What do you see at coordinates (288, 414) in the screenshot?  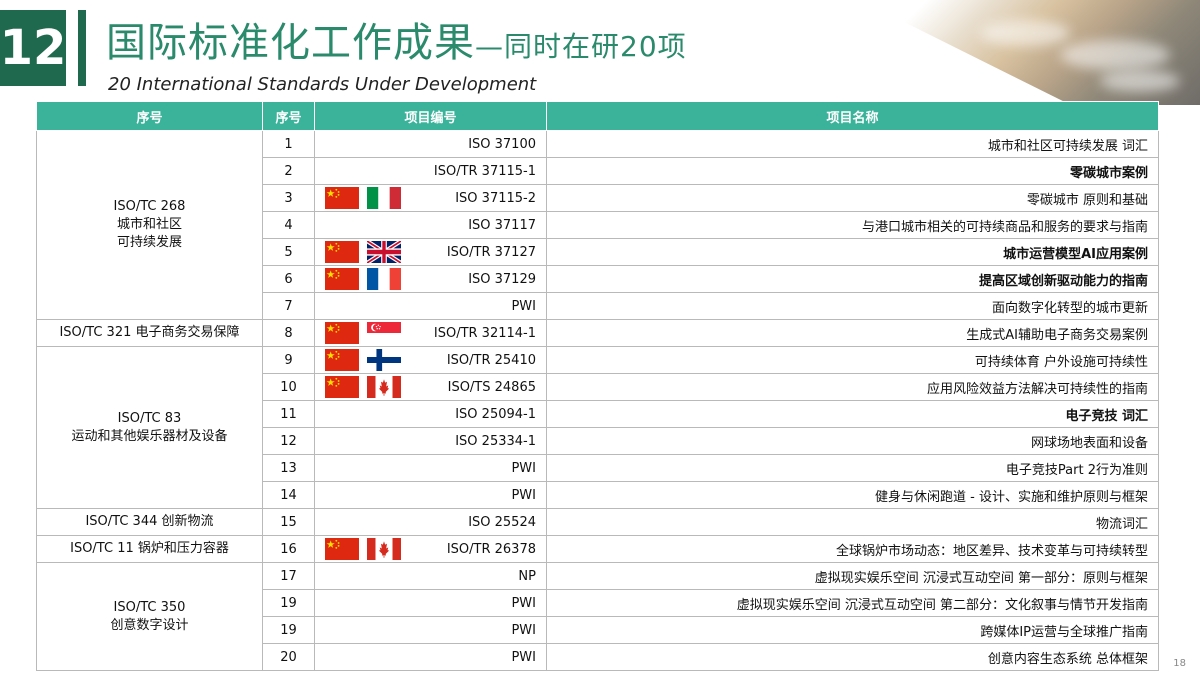 I see `sequence-cell: 11` at bounding box center [288, 414].